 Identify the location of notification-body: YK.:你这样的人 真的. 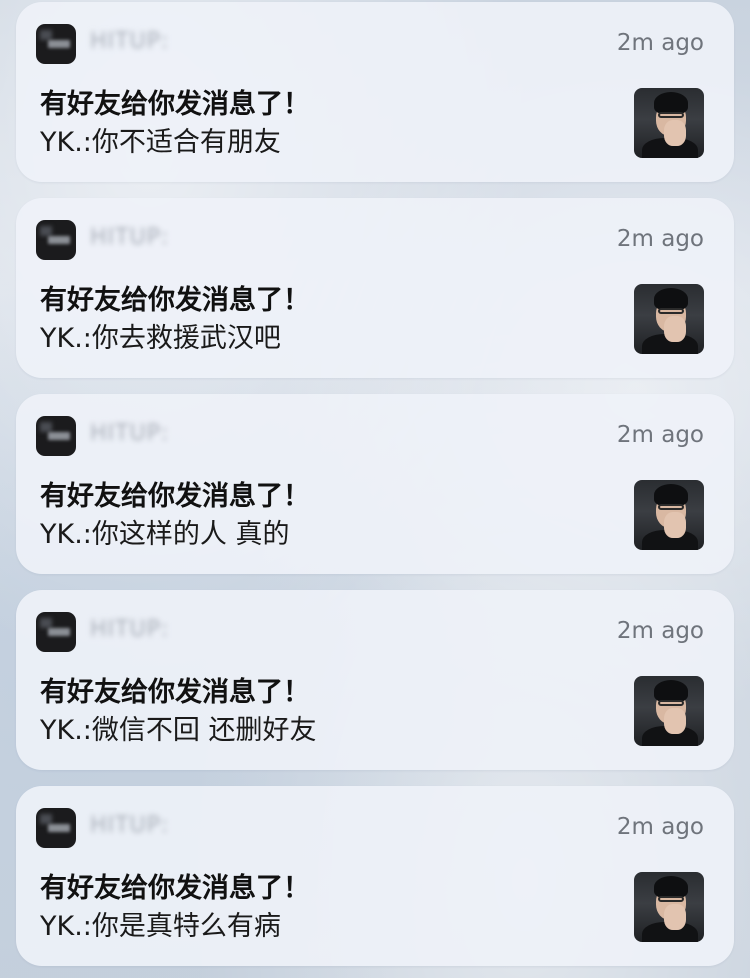
(165, 534).